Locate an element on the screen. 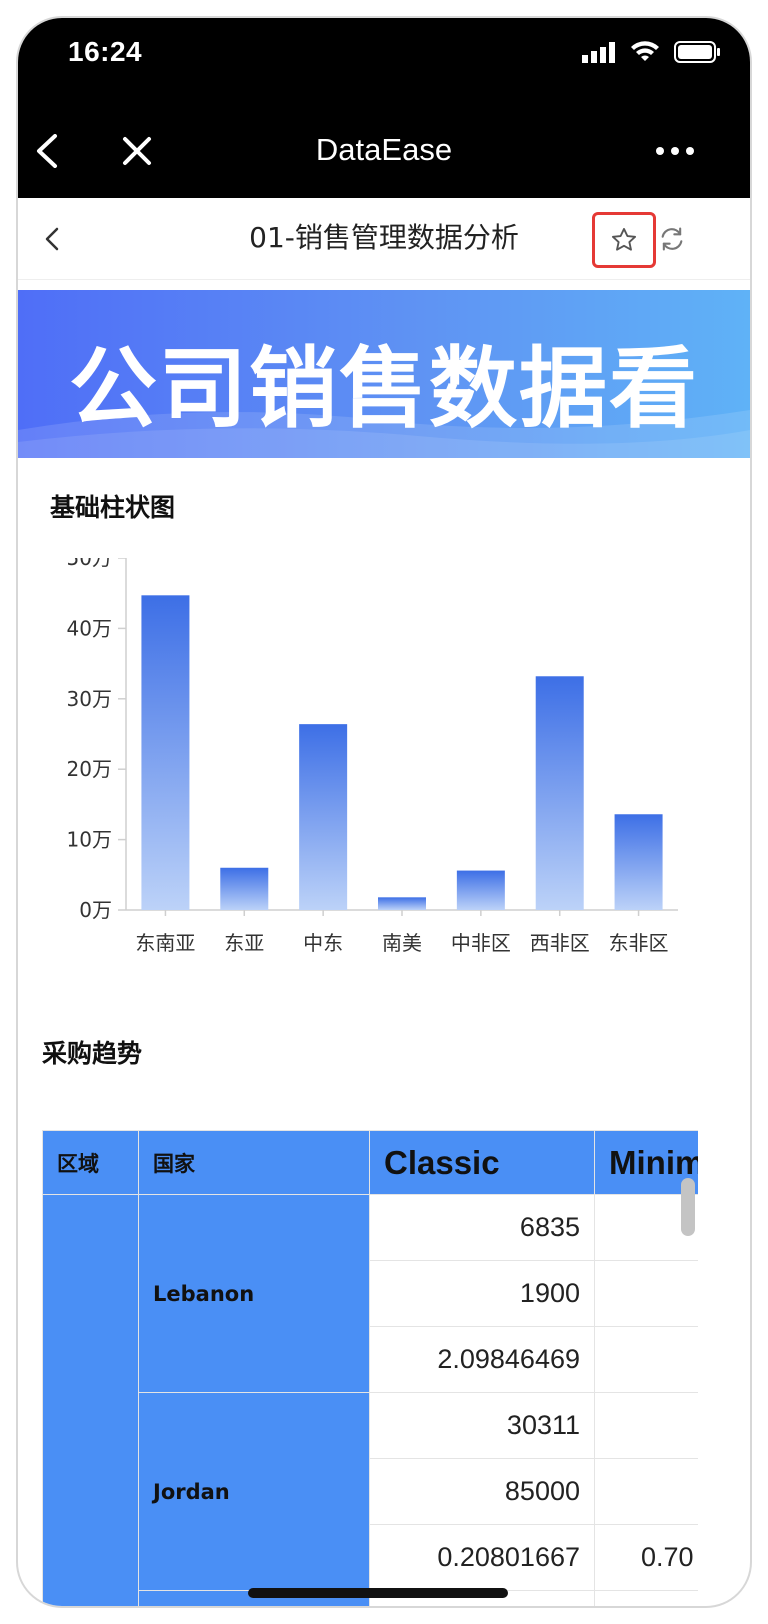 The width and height of the screenshot is (768, 1624). country-cell: Lebanon is located at coordinates (254, 1293).